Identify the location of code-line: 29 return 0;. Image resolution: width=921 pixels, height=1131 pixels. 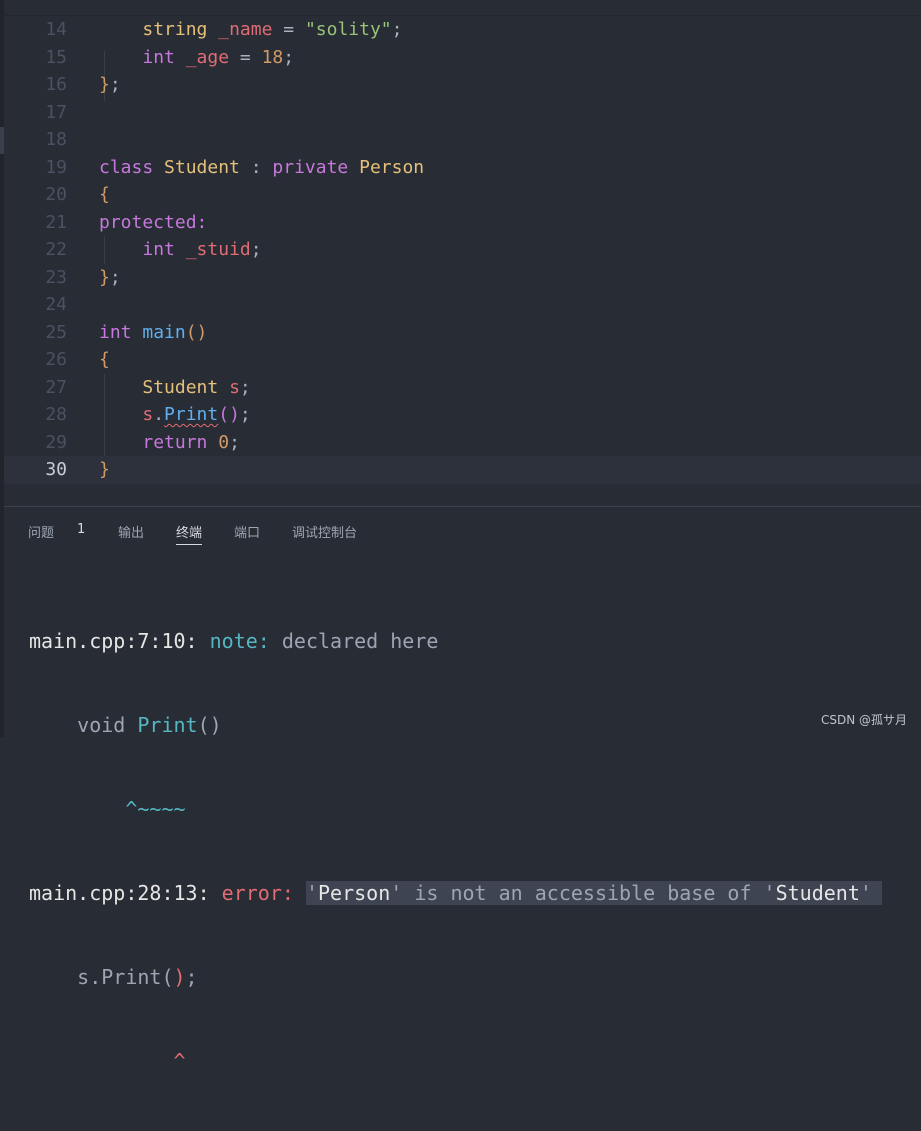
(462, 443).